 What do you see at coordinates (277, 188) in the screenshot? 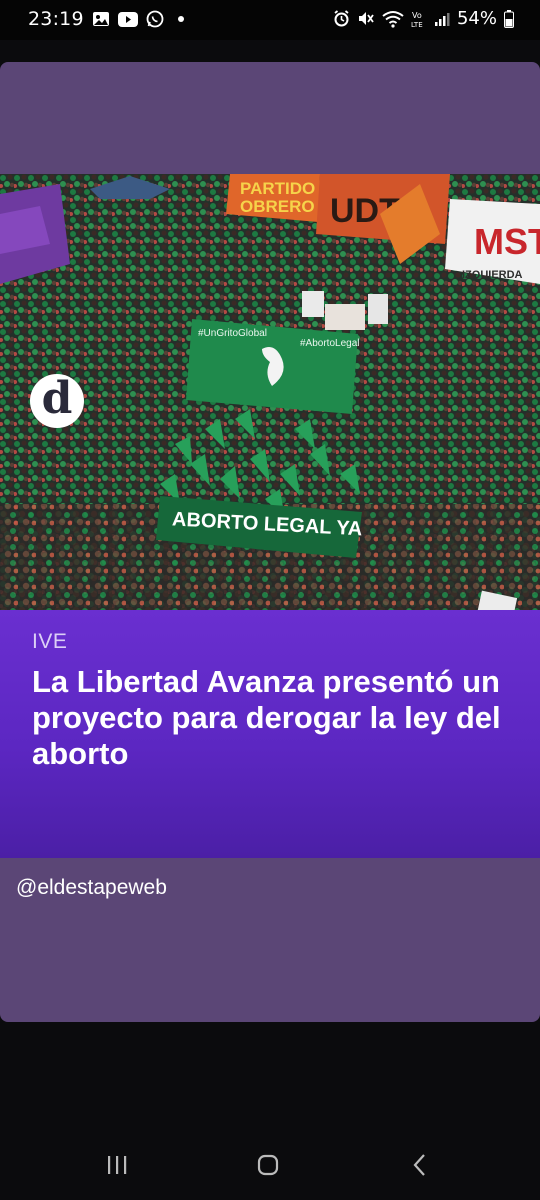
I see `banner-top-left-text-1: PARTIDO` at bounding box center [277, 188].